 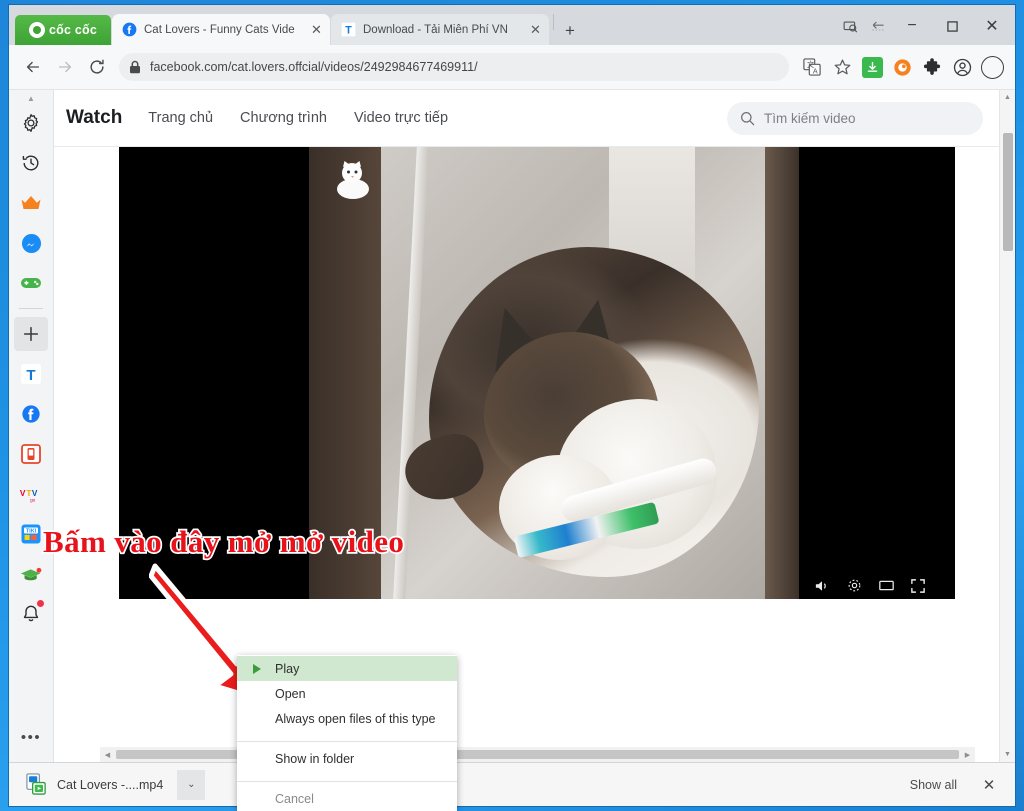 I want to click on video-scene-right-wall, so click(x=782, y=373).